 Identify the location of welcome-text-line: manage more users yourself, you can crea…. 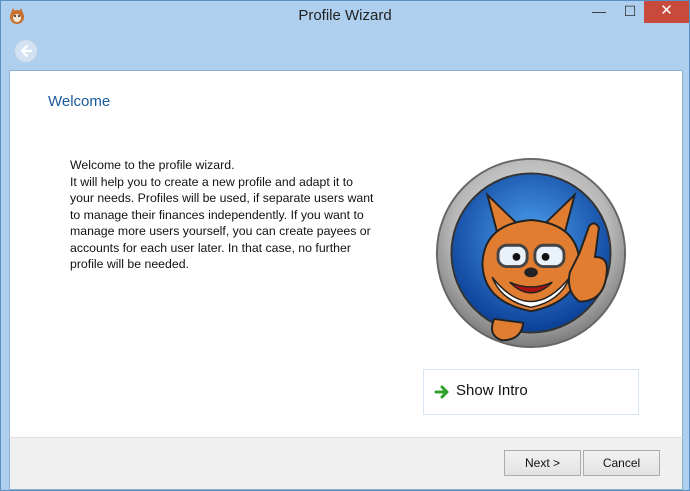
(220, 231).